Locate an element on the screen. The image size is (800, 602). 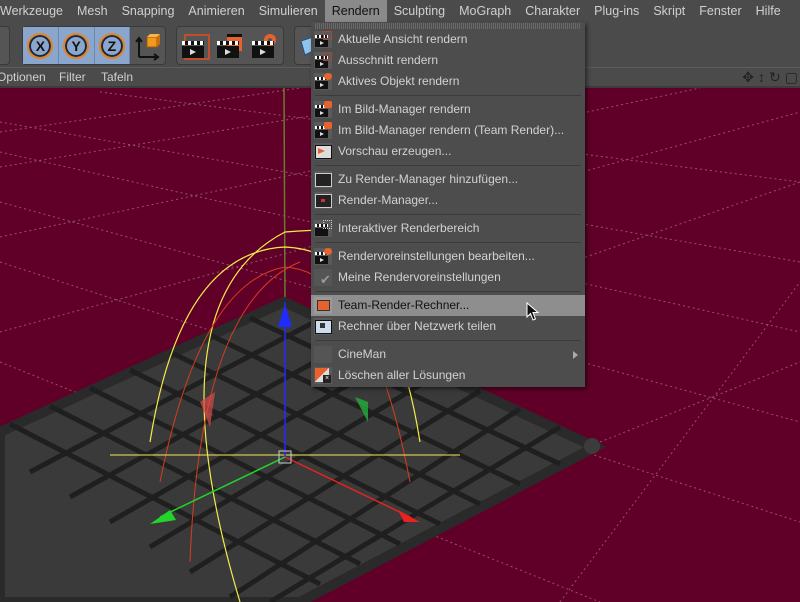
x-axis-lock-button: X is located at coordinates (41, 45).